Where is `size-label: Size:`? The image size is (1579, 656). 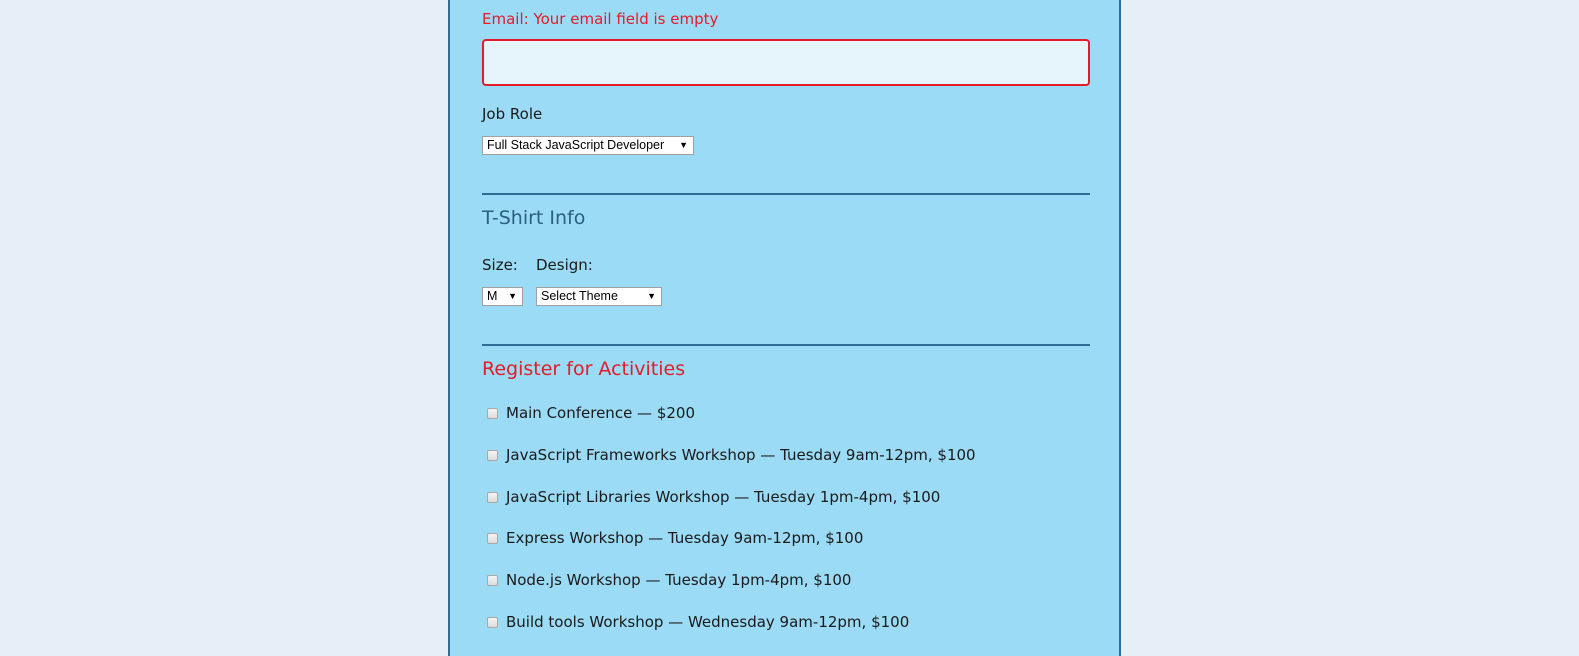 size-label: Size: is located at coordinates (500, 265).